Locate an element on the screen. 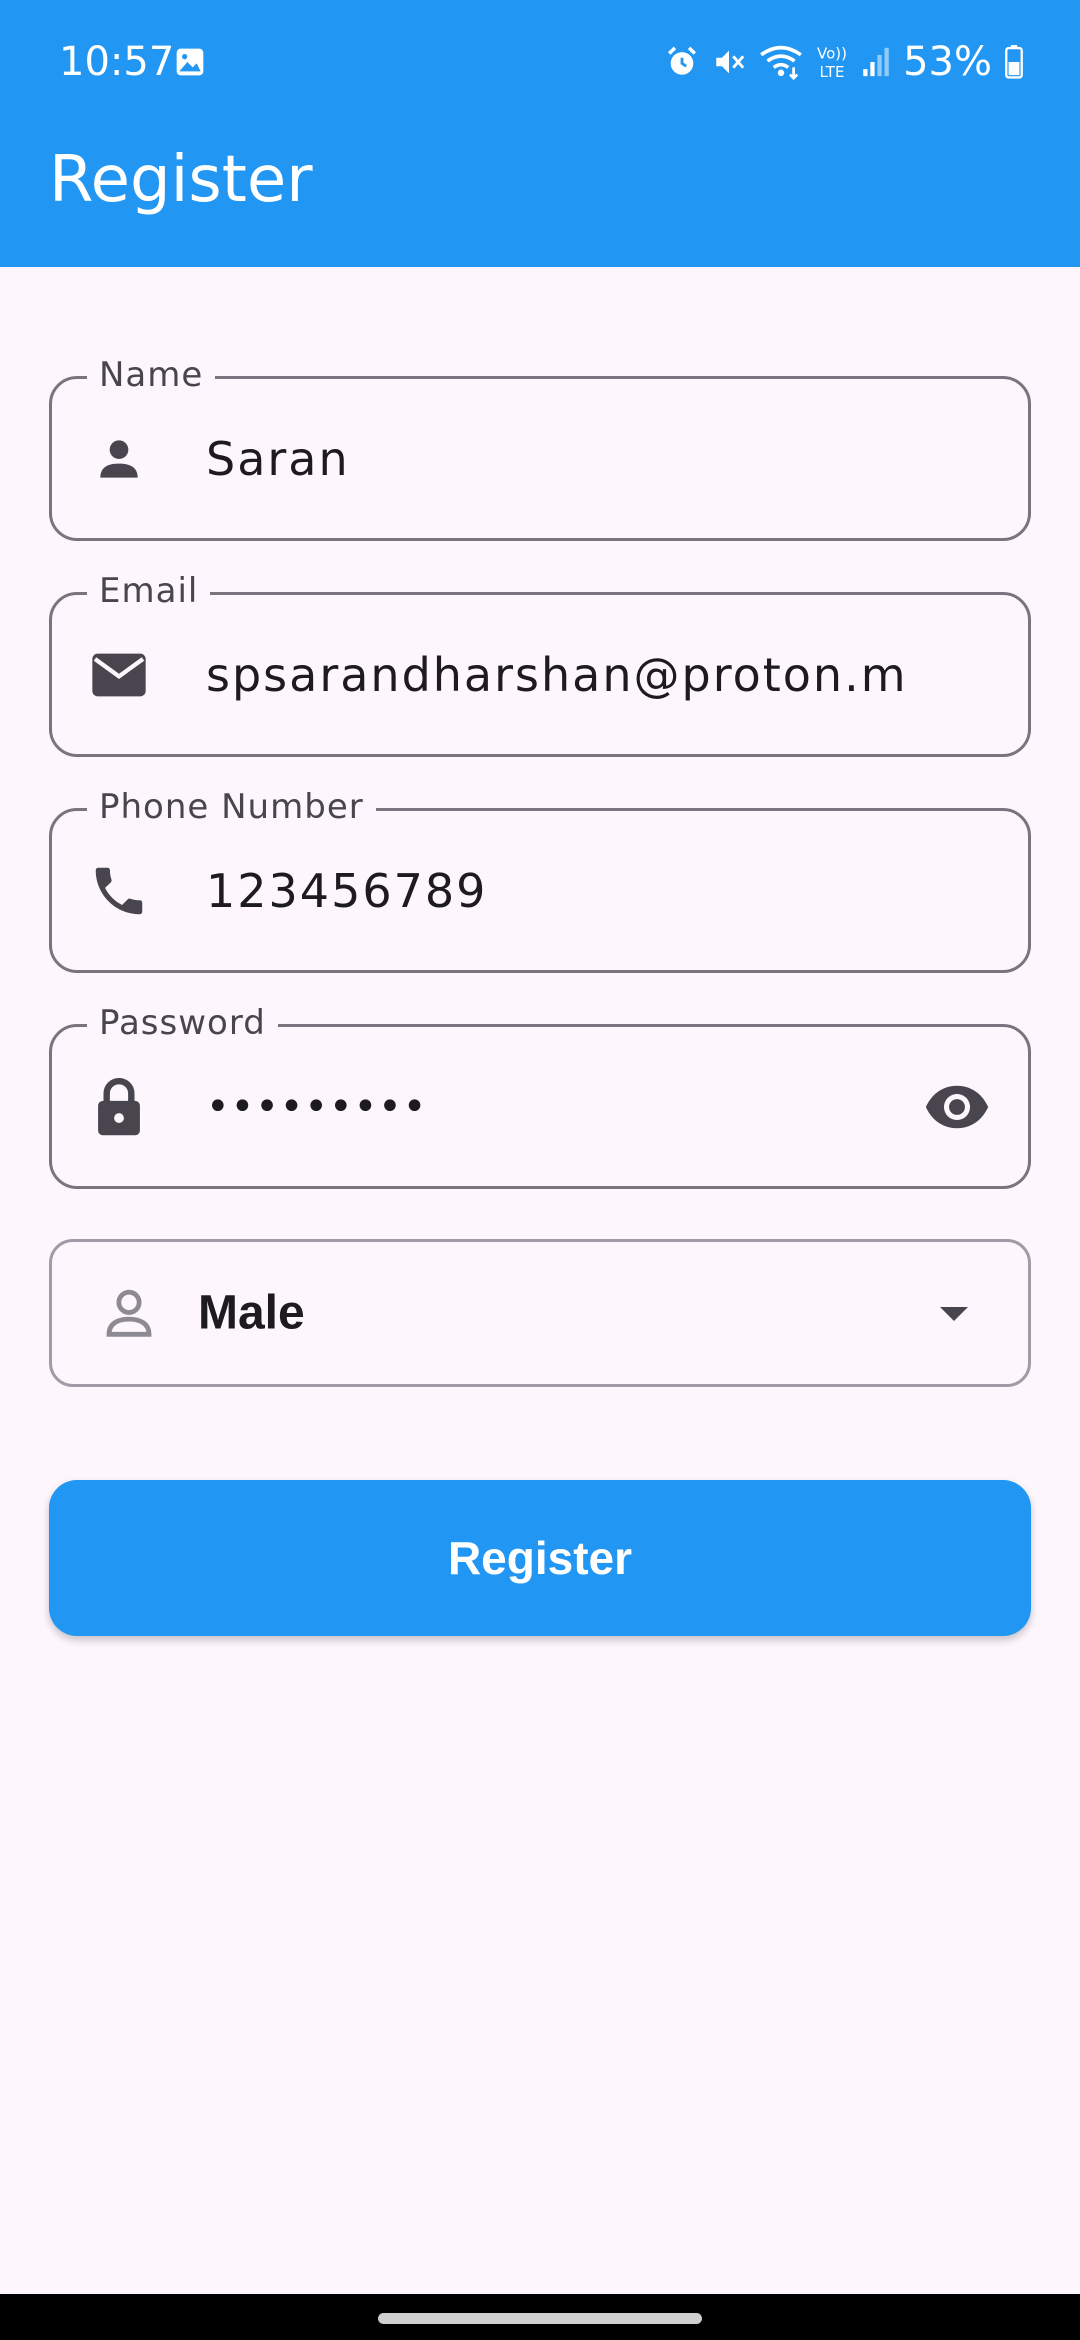  battery-percent: 53% is located at coordinates (947, 62).